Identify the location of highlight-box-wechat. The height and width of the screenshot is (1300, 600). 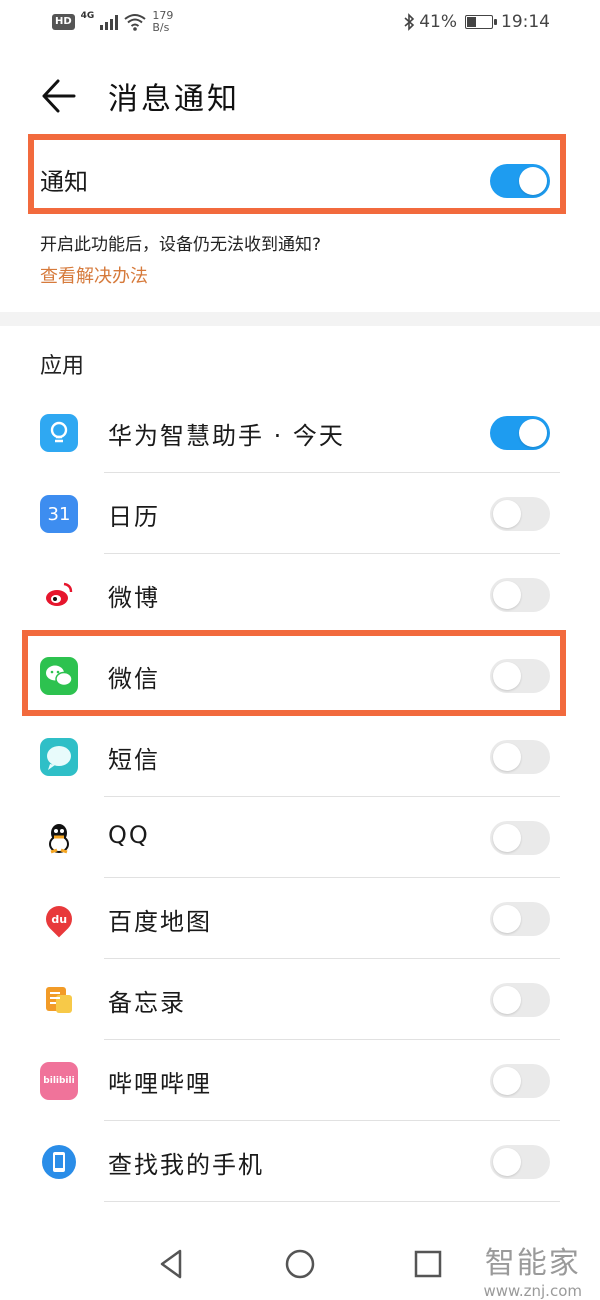
(294, 673).